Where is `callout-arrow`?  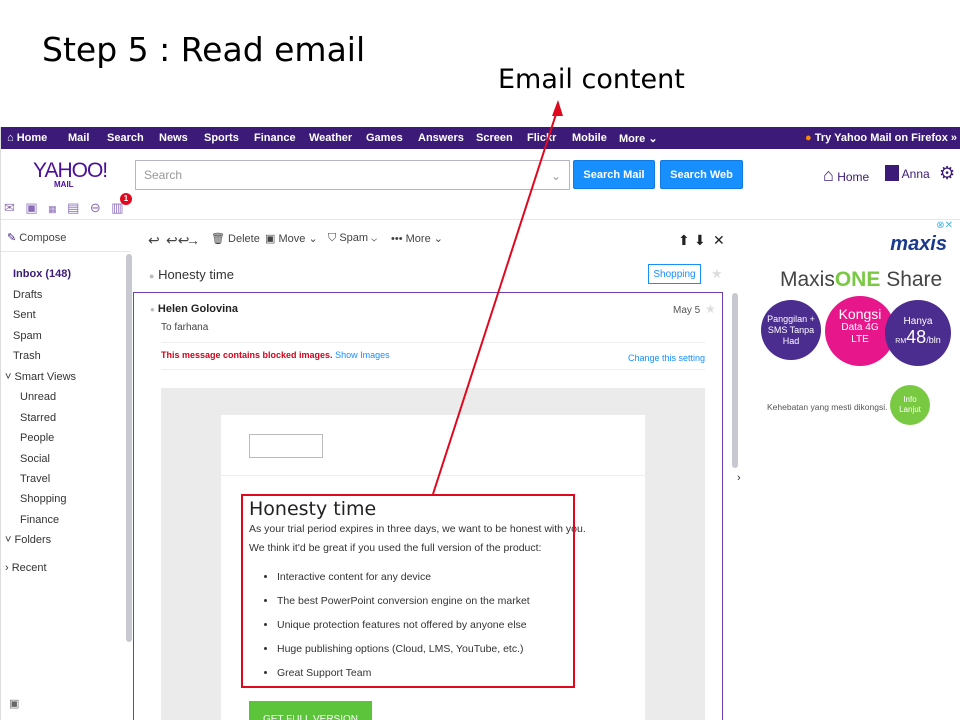 callout-arrow is located at coordinates (497, 297).